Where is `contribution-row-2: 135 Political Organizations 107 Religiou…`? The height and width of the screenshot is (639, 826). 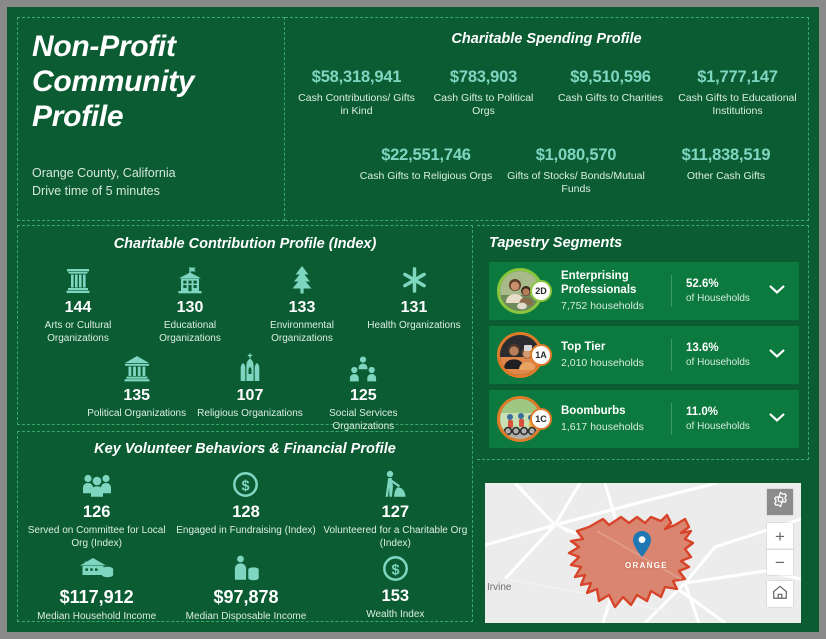
contribution-row-2: 135 Political Organizations 107 Religiou… is located at coordinates (250, 392).